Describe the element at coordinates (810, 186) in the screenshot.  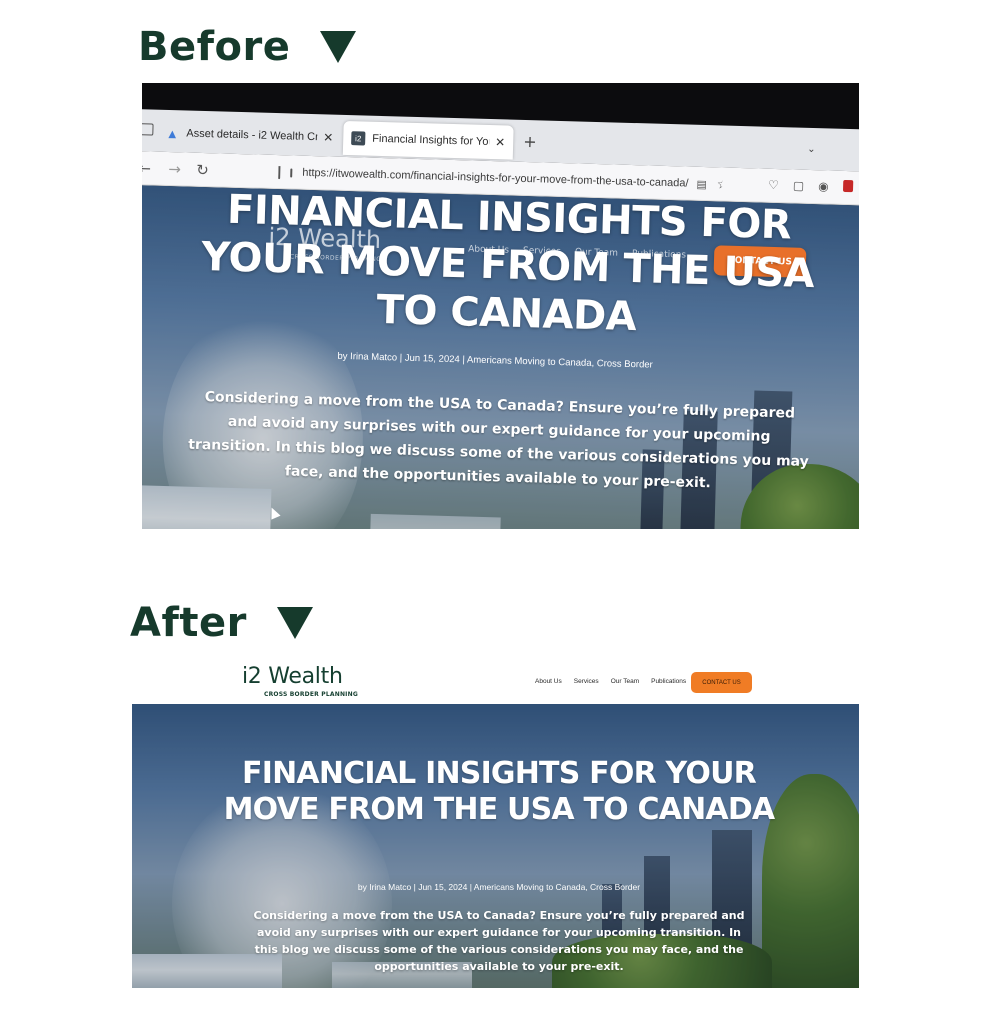
I see `toolbar-icons: ♡ ▢ ◉` at that location.